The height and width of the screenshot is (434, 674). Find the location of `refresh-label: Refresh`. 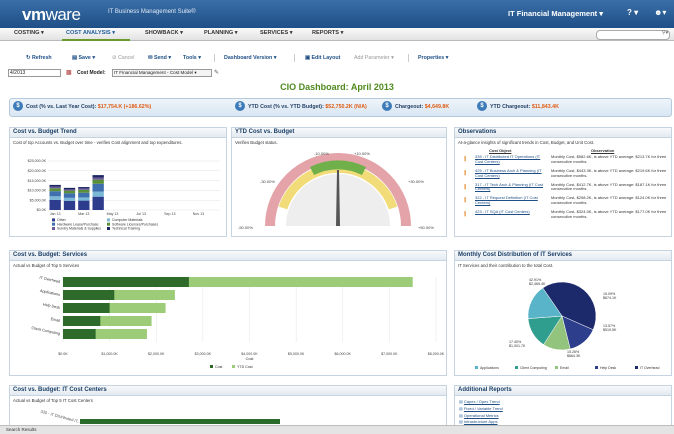

refresh-label: Refresh is located at coordinates (41, 58).